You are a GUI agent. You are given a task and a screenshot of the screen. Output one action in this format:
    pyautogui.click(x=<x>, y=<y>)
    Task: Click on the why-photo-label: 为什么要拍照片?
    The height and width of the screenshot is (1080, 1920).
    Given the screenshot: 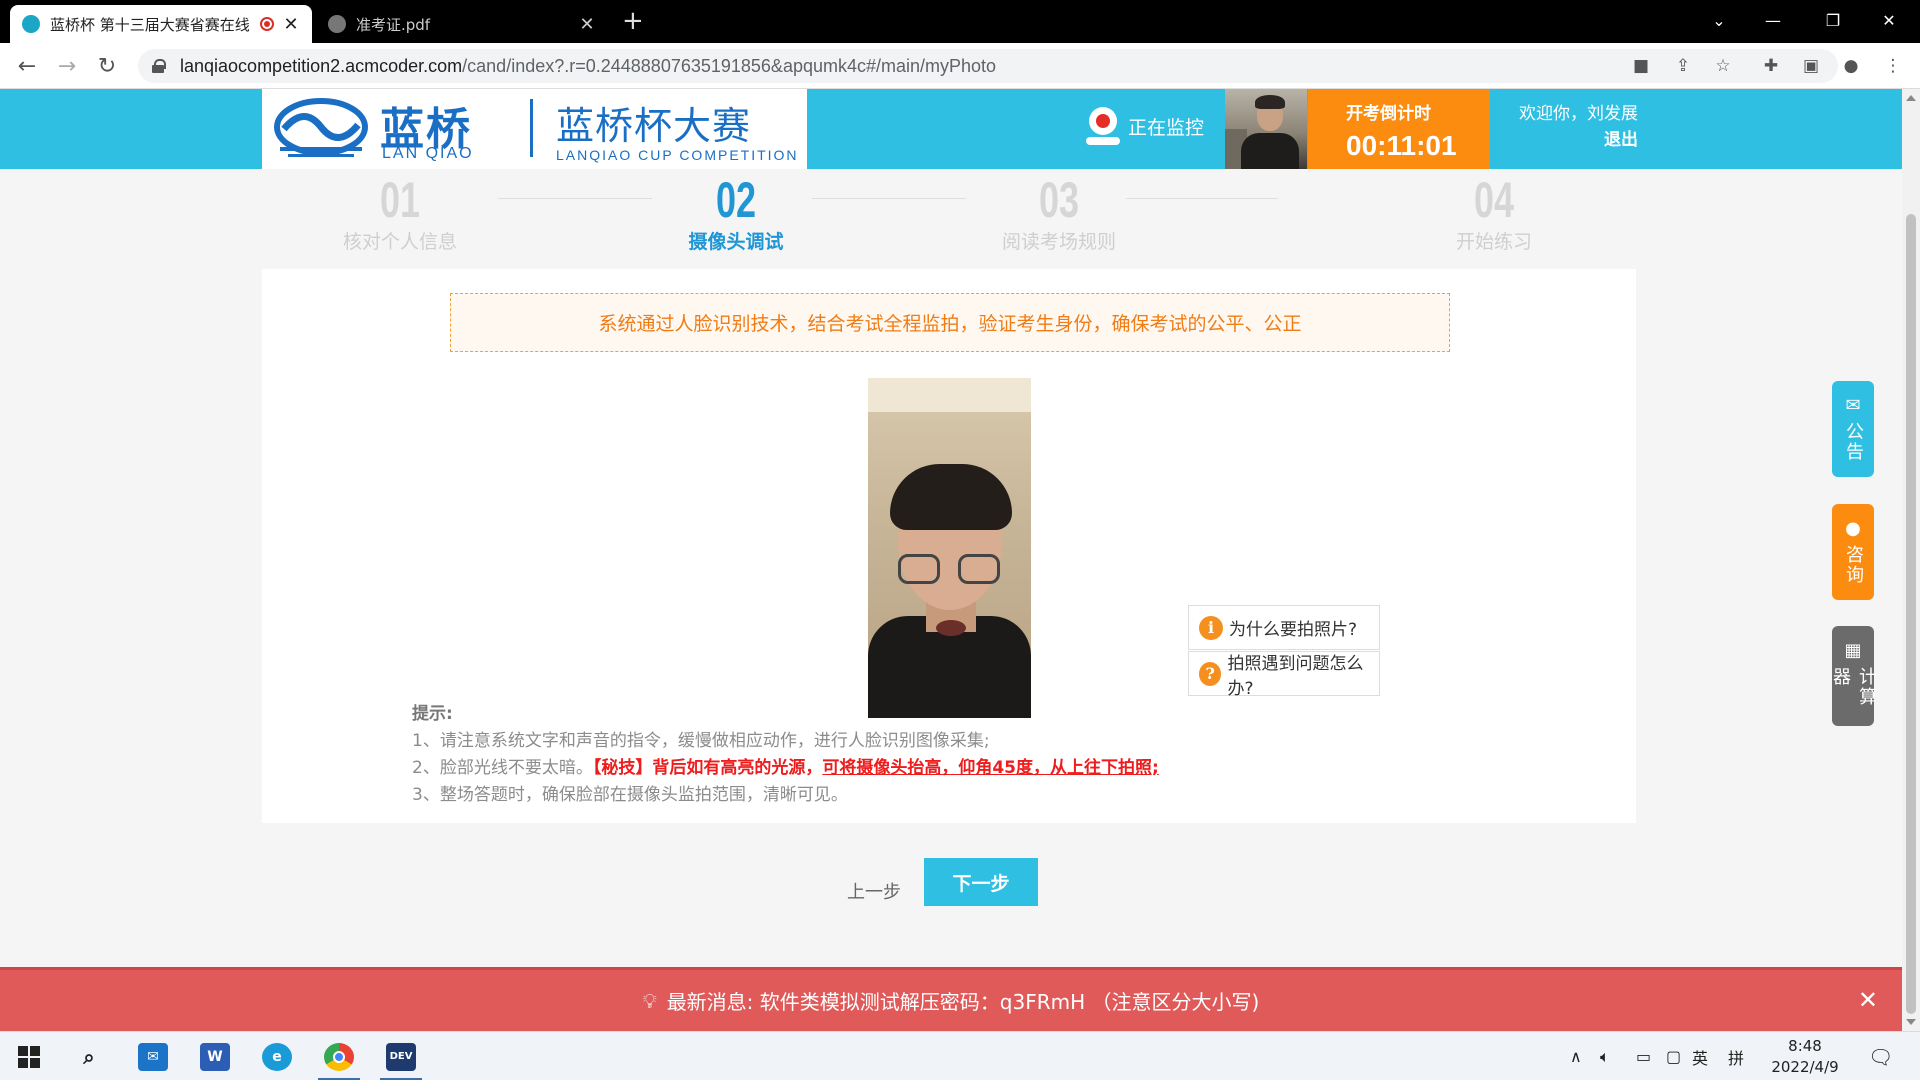 What is the action you would take?
    pyautogui.click(x=1293, y=630)
    